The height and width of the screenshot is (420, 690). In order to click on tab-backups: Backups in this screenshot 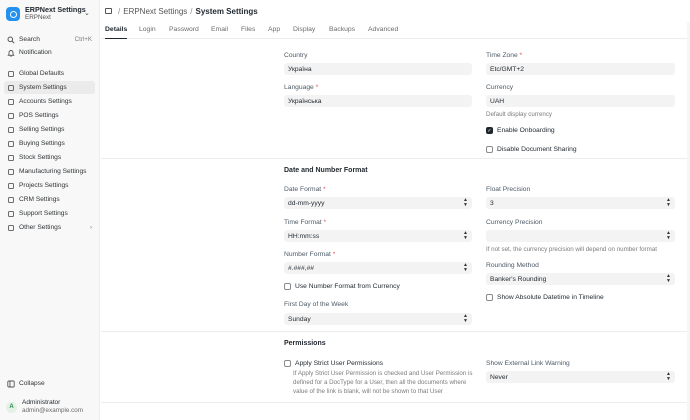, I will do `click(342, 29)`.